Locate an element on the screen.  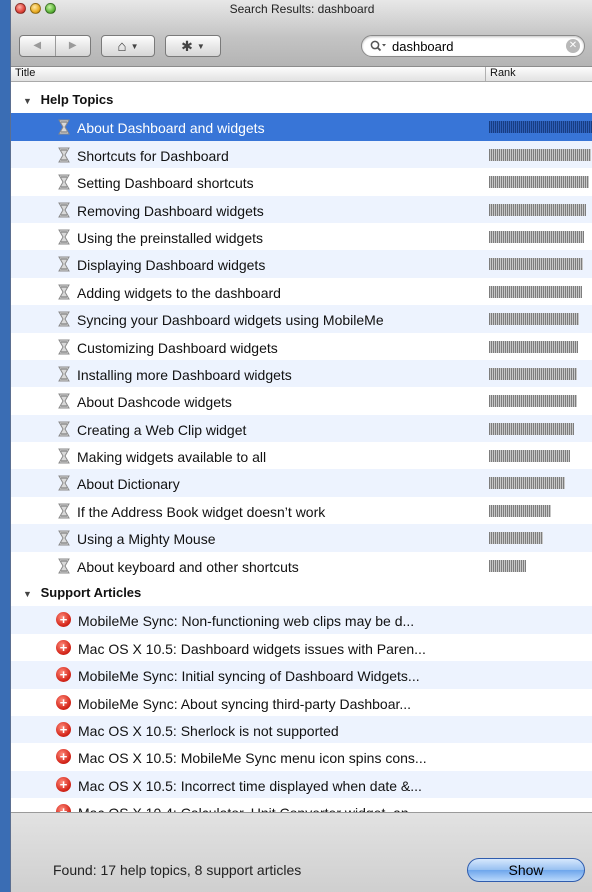
column-header-rank: Rank is located at coordinates (538, 74).